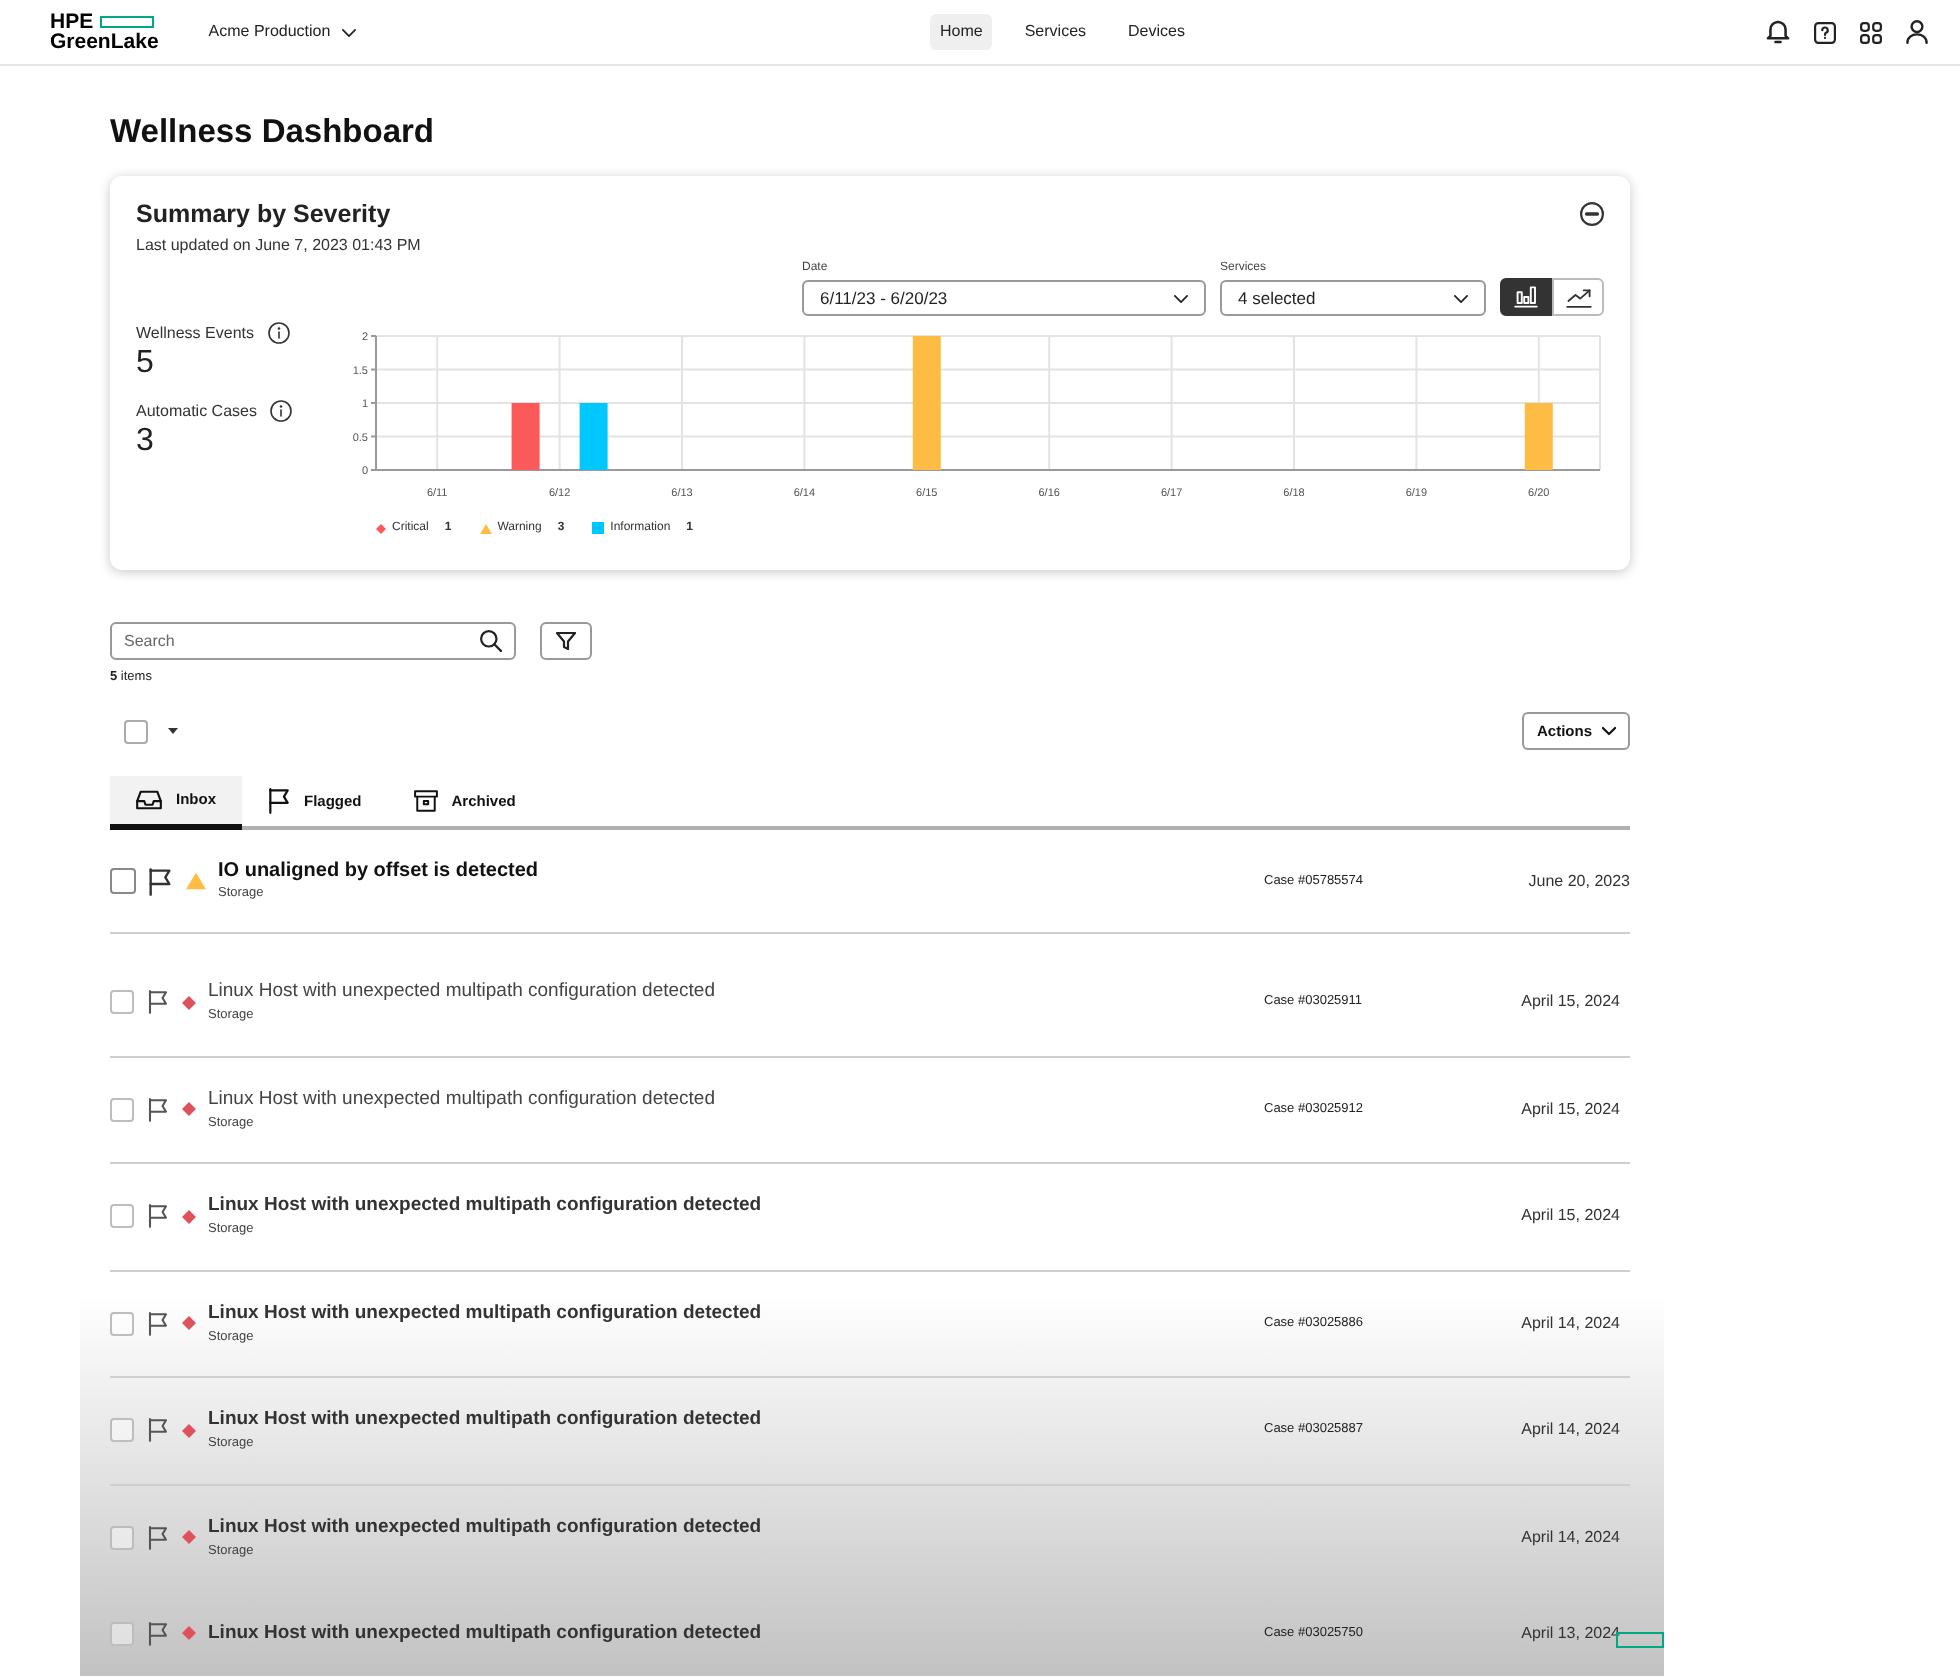 The height and width of the screenshot is (1680, 1960). I want to click on search-field: Search, so click(313, 641).